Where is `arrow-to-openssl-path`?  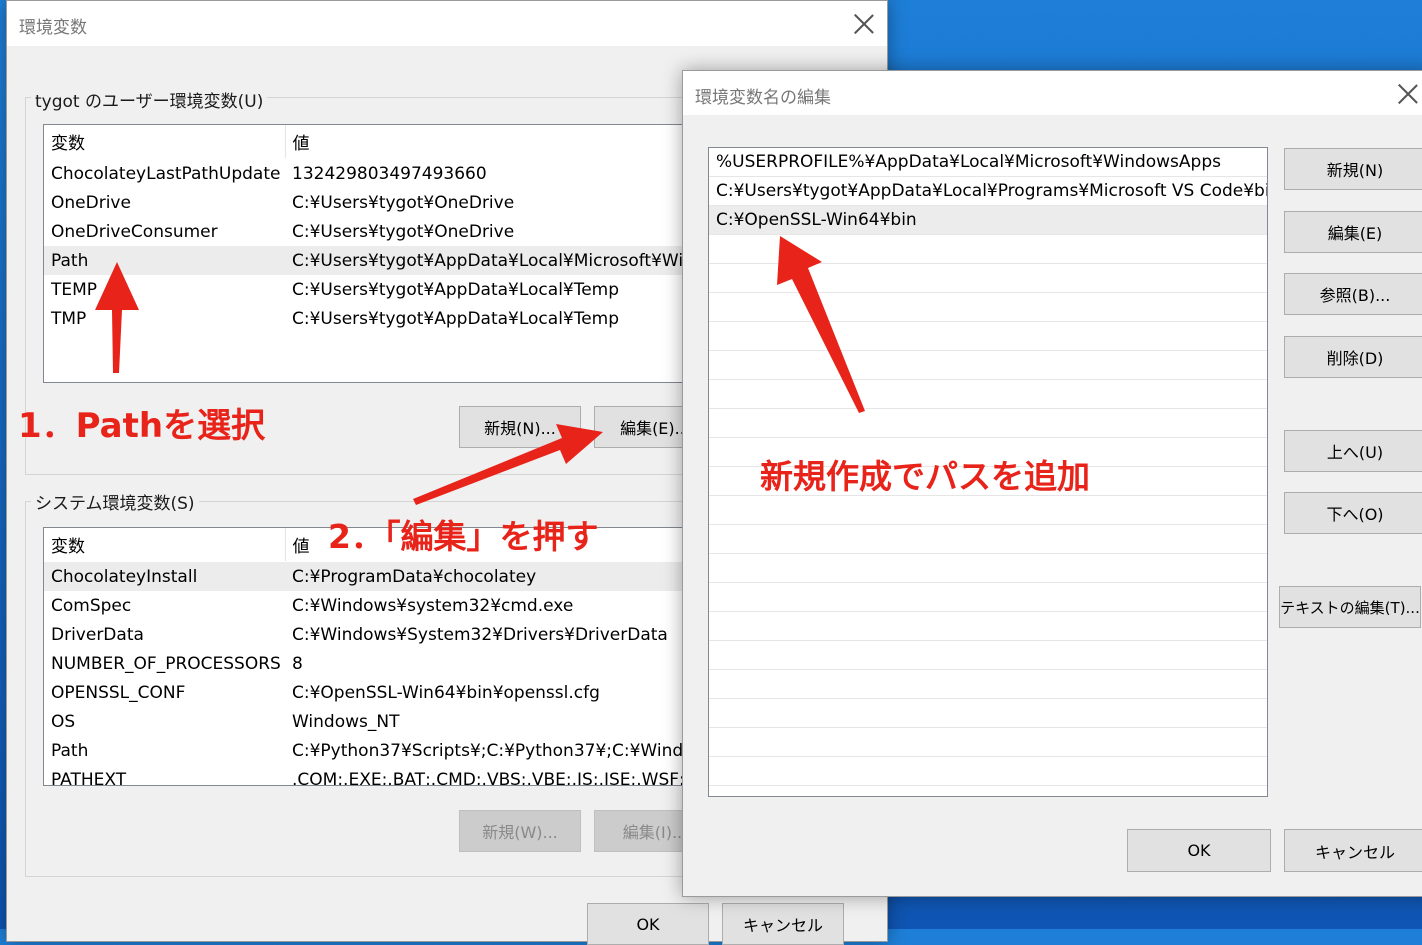 arrow-to-openssl-path is located at coordinates (821, 324).